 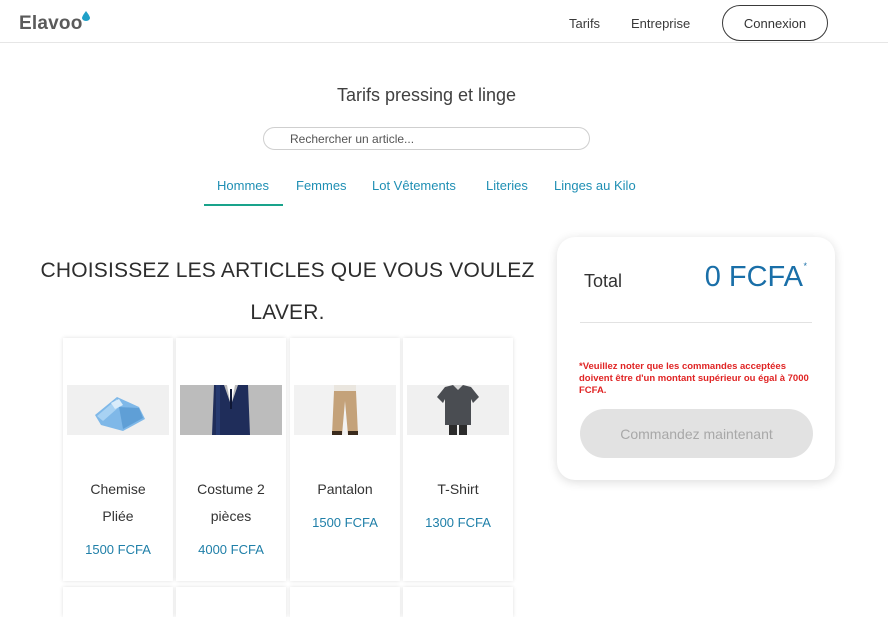 I want to click on total-value: 0 FCFA, so click(x=753, y=277).